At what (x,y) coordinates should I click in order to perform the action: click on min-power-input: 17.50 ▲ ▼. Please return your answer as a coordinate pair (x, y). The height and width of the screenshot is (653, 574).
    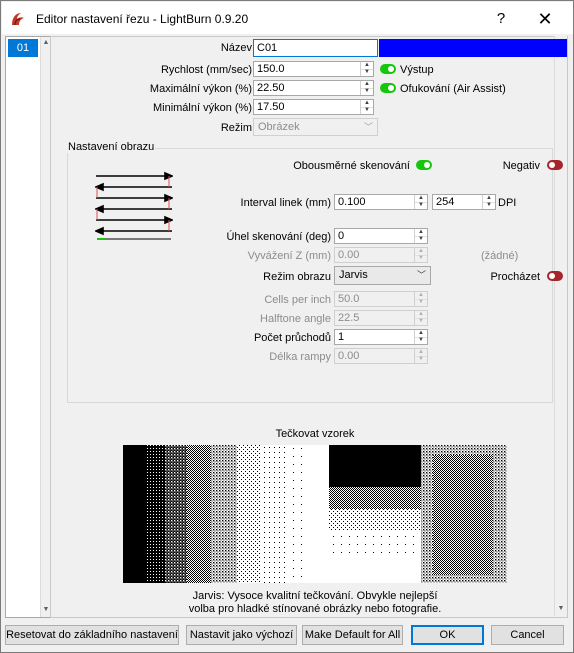
    Looking at the image, I should click on (313, 107).